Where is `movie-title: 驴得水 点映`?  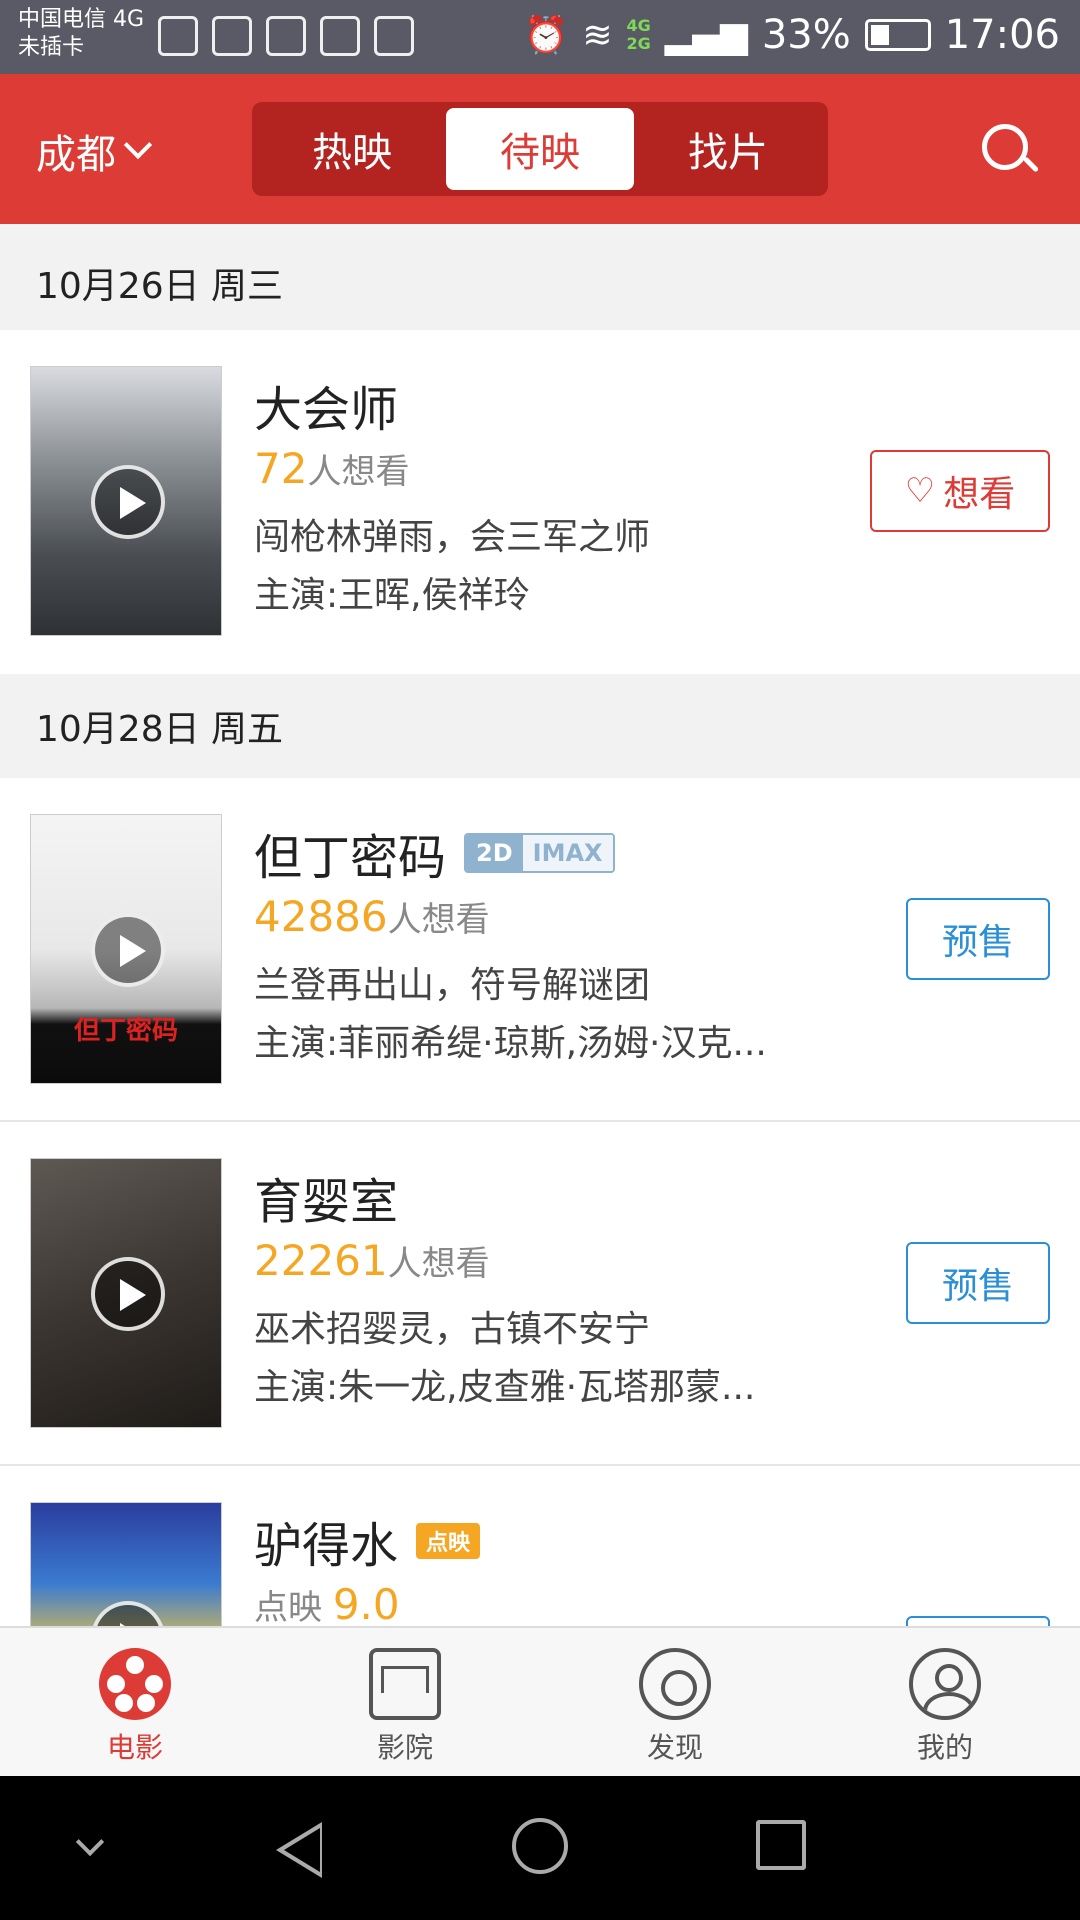 movie-title: 驴得水 点映 is located at coordinates (367, 1541).